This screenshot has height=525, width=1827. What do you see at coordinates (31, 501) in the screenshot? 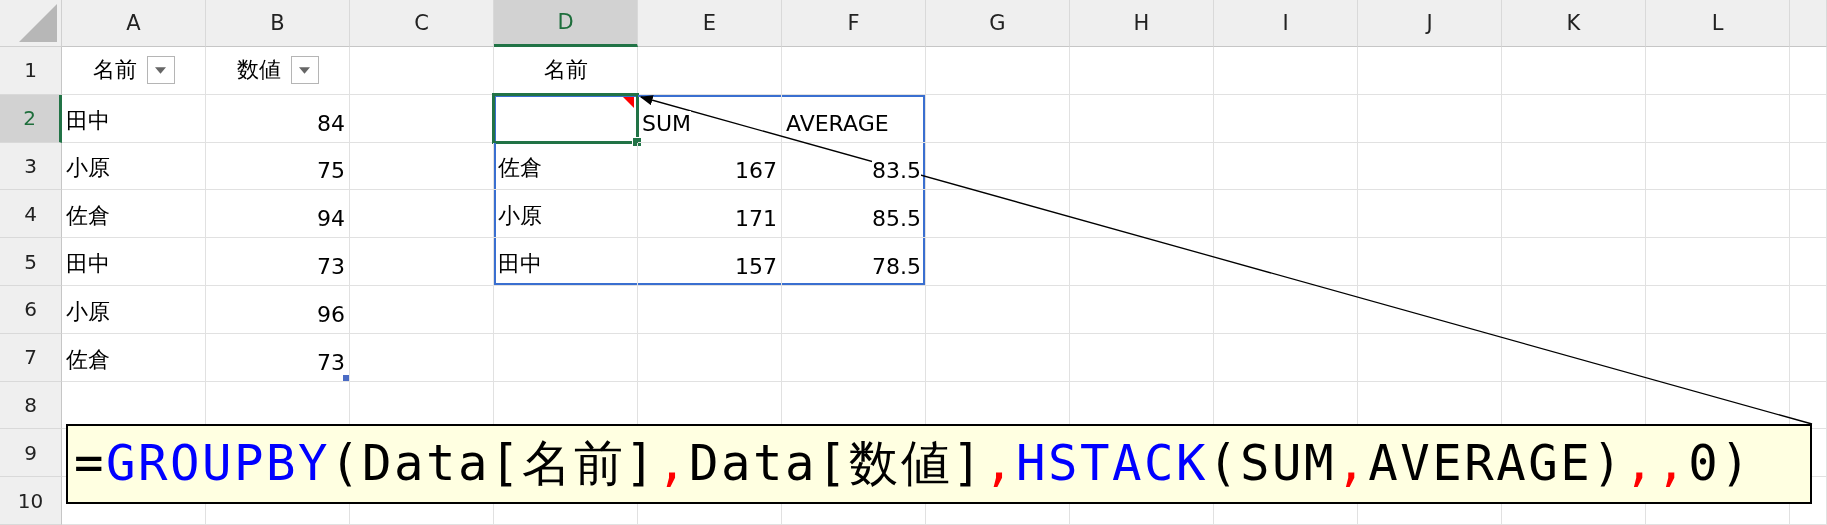
I see `row-header: 10` at bounding box center [31, 501].